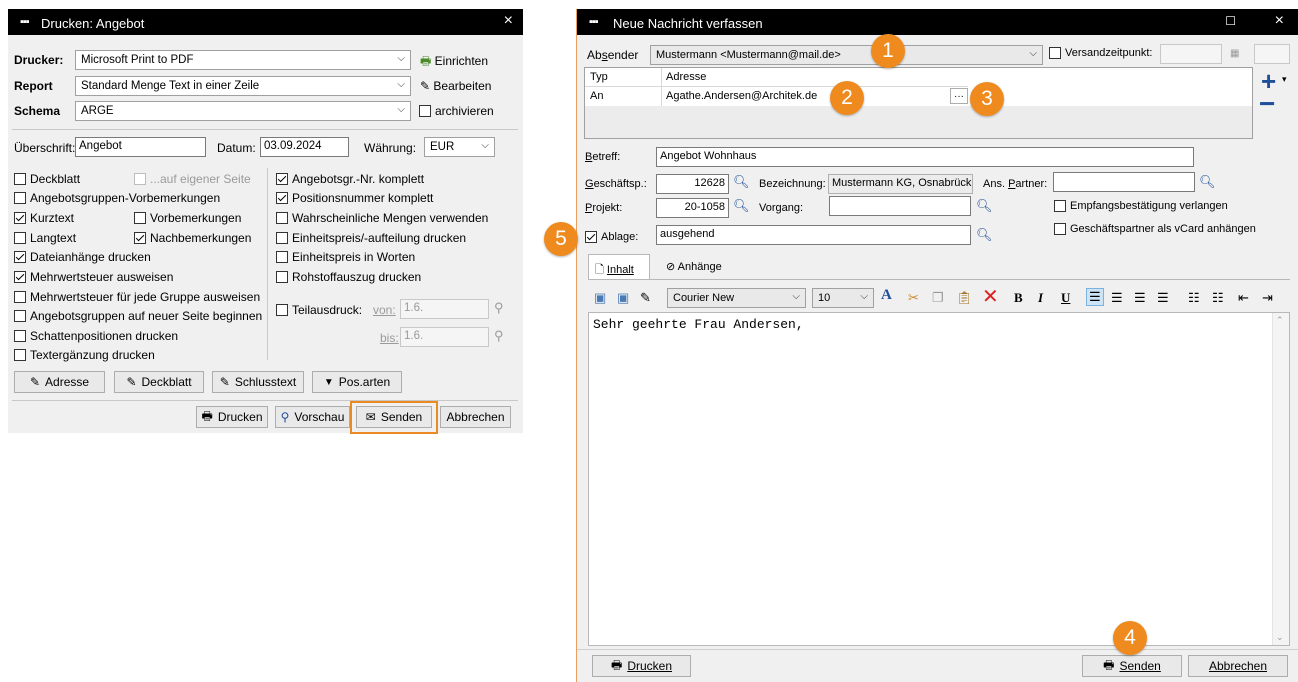 The width and height of the screenshot is (1298, 682). What do you see at coordinates (1267, 298) in the screenshot?
I see `indent-icon: ⇥` at bounding box center [1267, 298].